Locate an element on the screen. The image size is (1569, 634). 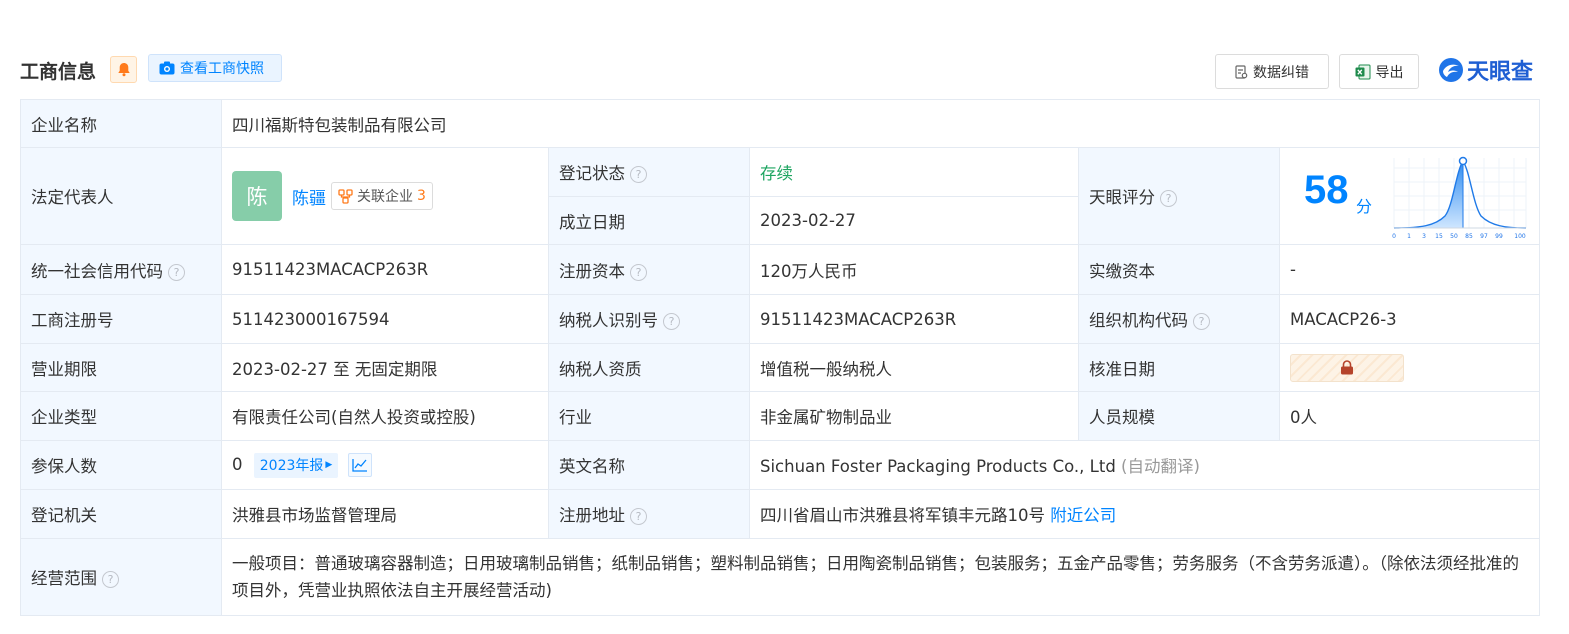
annual-report-button: 2023年报 ▶ is located at coordinates (296, 465).